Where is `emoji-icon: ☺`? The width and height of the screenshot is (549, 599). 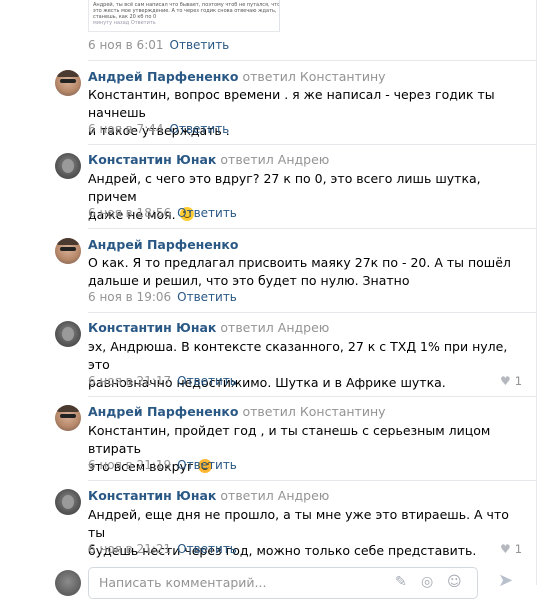
emoji-icon: ☺ is located at coordinates (454, 582).